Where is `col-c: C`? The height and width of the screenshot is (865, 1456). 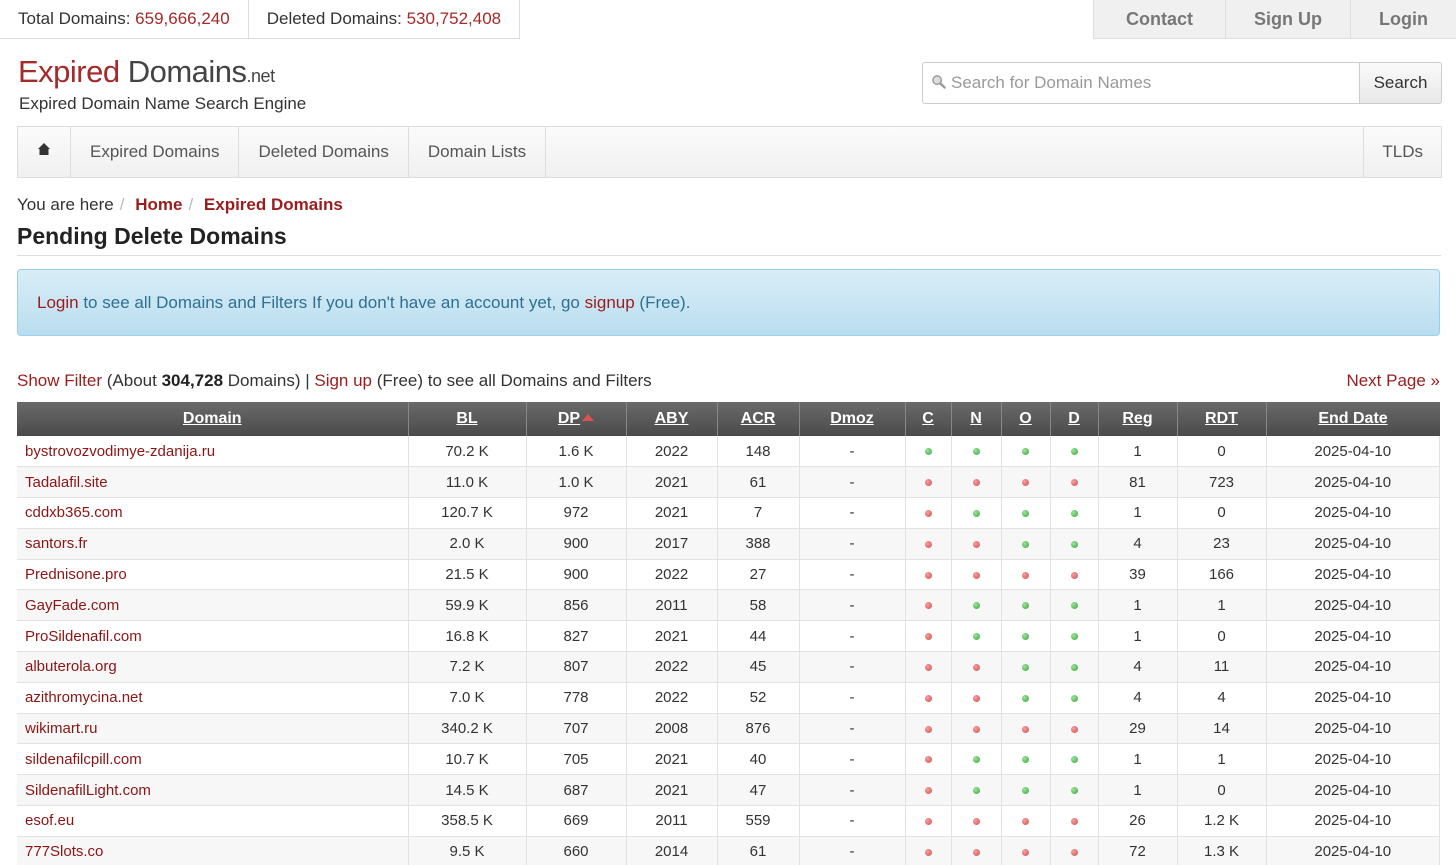
col-c: C is located at coordinates (928, 419).